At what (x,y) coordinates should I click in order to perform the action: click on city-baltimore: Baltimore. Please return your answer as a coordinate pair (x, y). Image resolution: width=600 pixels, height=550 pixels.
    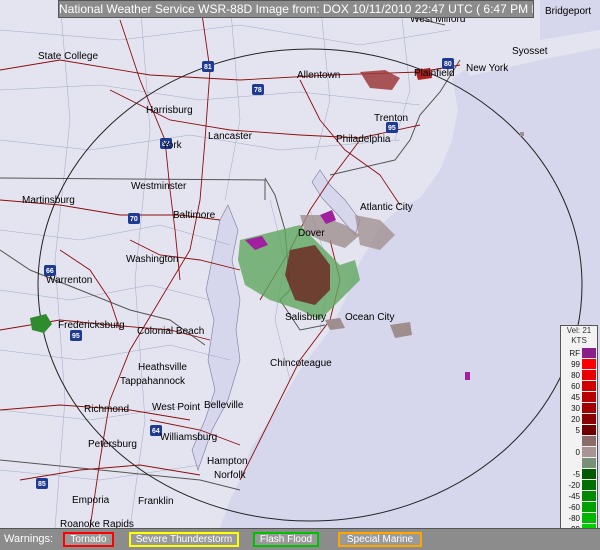
    Looking at the image, I should click on (194, 215).